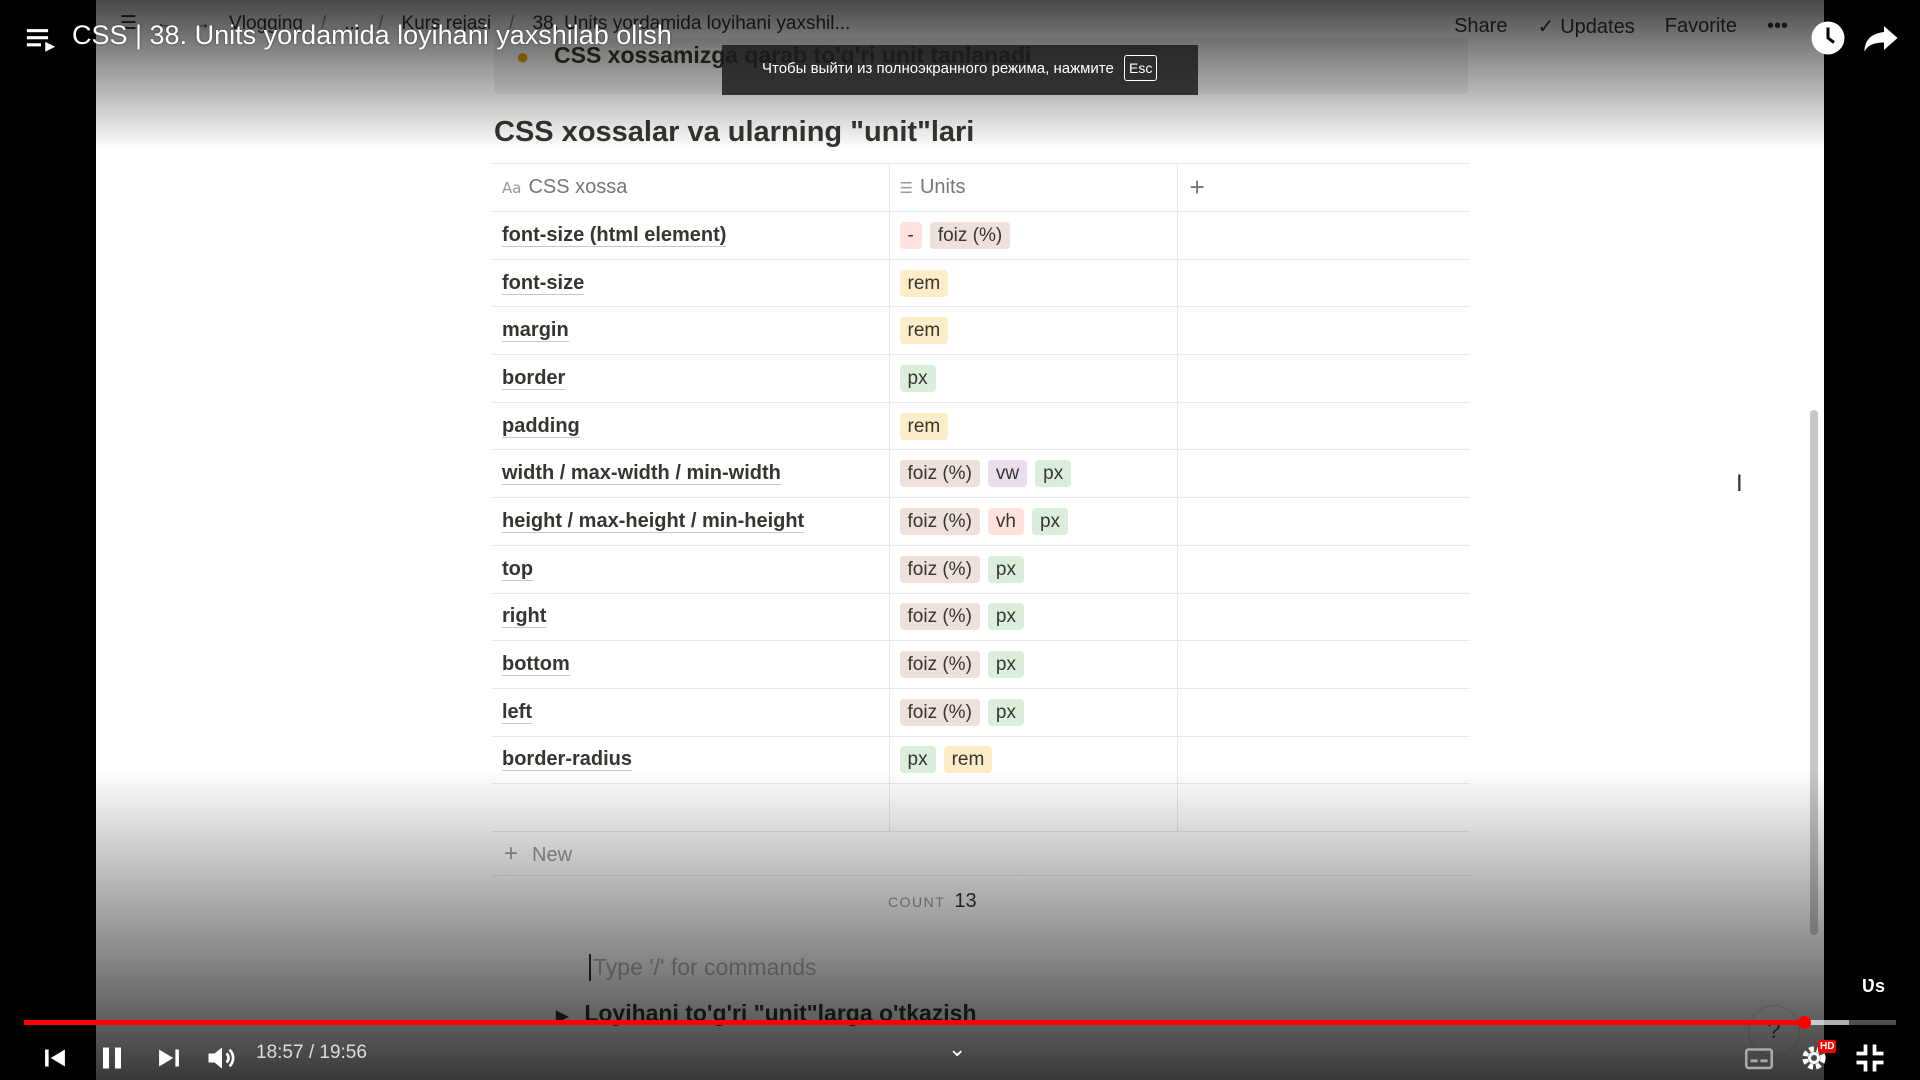  I want to click on property-cell: border, so click(690, 378).